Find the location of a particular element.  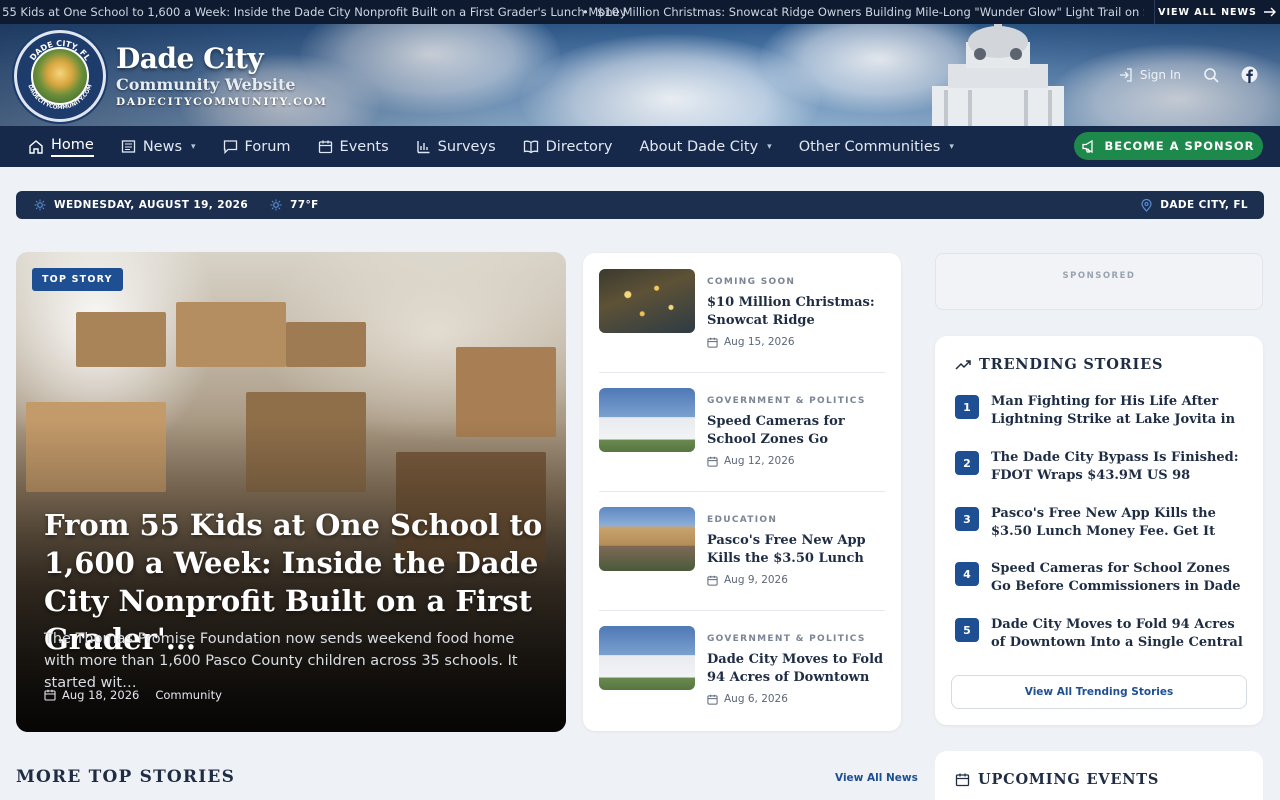

sun-icon is located at coordinates (276, 205).